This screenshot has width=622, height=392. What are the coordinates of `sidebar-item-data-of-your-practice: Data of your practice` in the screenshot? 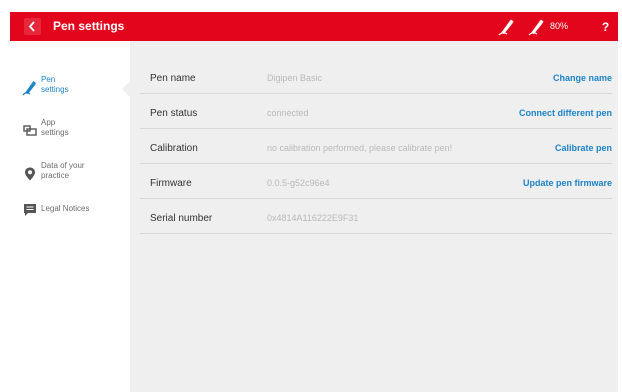 It's located at (70, 174).